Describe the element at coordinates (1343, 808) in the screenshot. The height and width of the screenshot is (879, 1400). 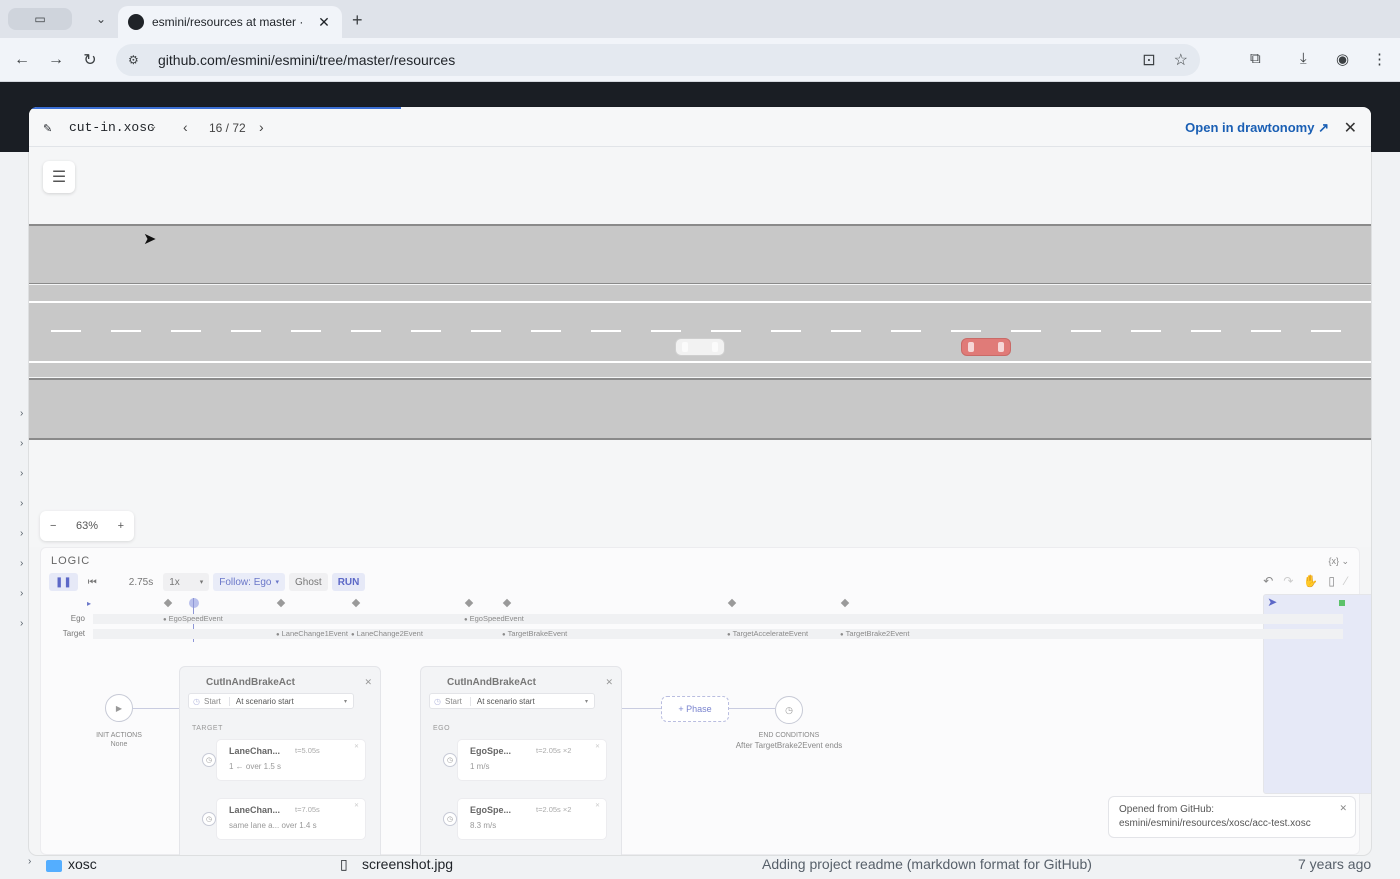
I see `close-toast-icon: ✕` at that location.